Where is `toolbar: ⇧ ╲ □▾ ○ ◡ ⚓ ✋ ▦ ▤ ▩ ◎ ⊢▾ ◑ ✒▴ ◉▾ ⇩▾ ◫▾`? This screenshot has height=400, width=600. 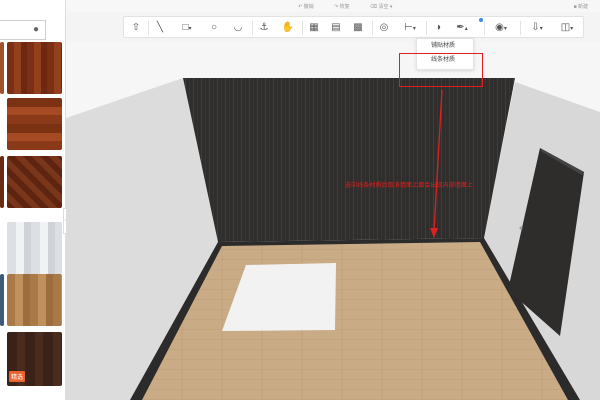
toolbar: ⇧ ╲ □▾ ○ ◡ ⚓ ✋ ▦ ▤ ▩ ◎ ⊢▾ ◑ ✒▴ ◉▾ ⇩▾ ◫▾ is located at coordinates (353, 27).